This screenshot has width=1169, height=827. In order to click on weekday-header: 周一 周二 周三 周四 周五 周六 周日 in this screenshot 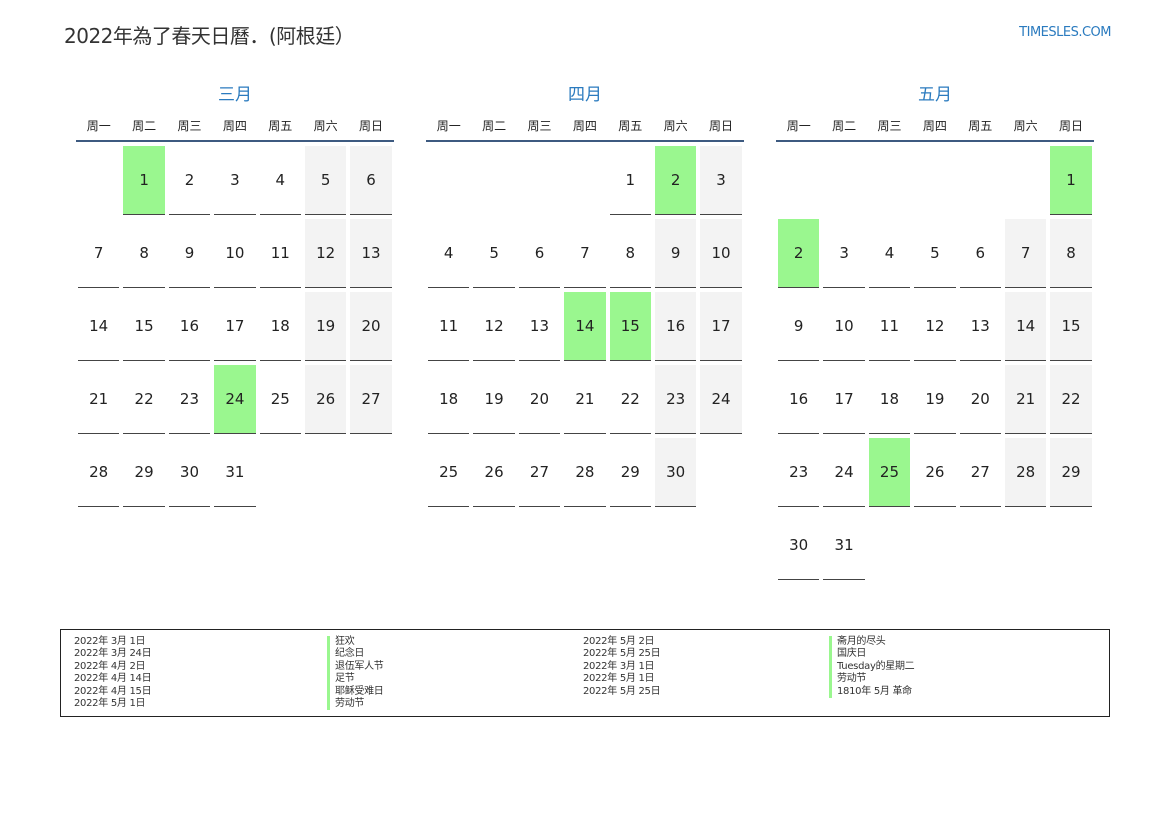, I will do `click(585, 129)`.